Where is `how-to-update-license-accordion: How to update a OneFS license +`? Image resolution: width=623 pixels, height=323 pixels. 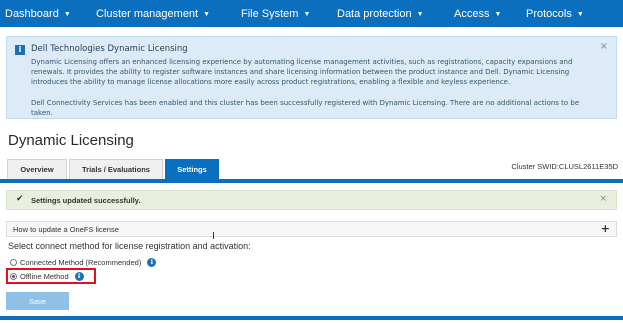
how-to-update-license-accordion: How to update a OneFS license + is located at coordinates (311, 229).